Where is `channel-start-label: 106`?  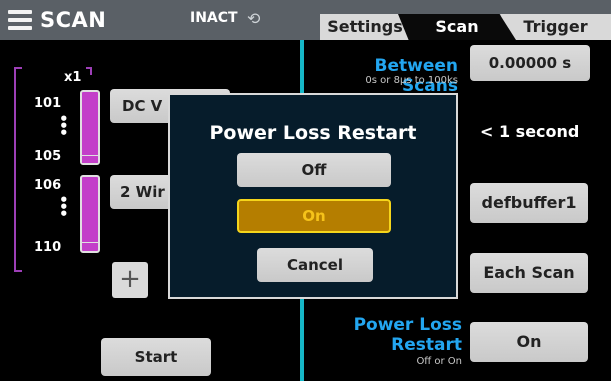
channel-start-label: 106 is located at coordinates (48, 185).